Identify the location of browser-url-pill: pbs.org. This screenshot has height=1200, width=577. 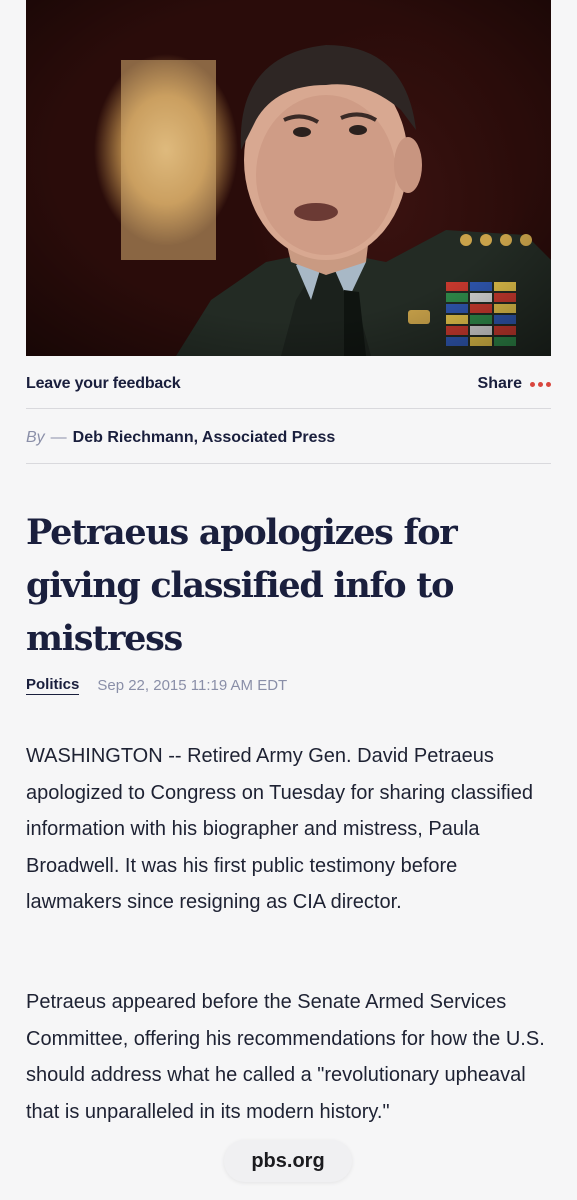
(288, 1161).